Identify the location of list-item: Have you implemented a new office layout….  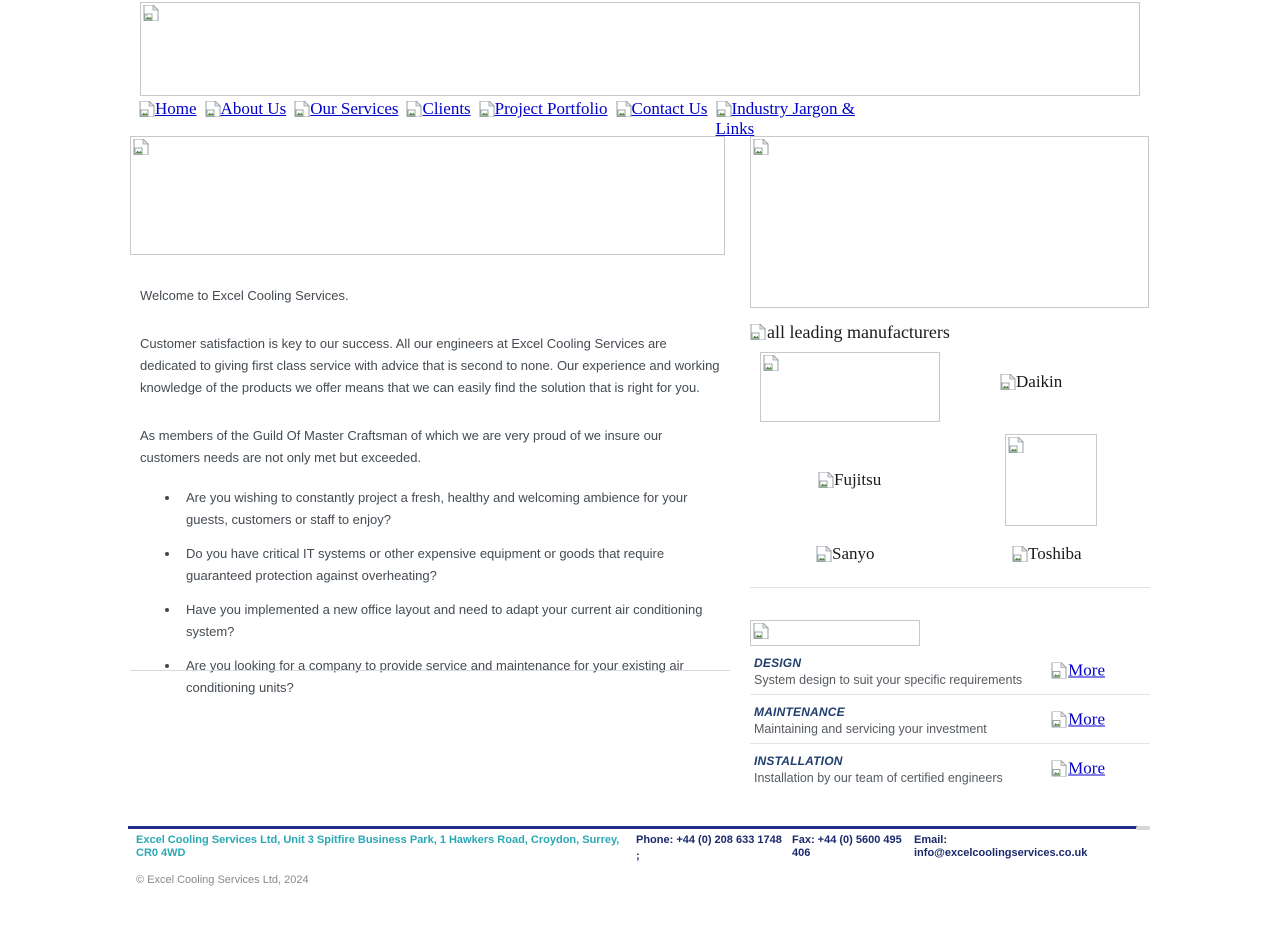
(452, 621).